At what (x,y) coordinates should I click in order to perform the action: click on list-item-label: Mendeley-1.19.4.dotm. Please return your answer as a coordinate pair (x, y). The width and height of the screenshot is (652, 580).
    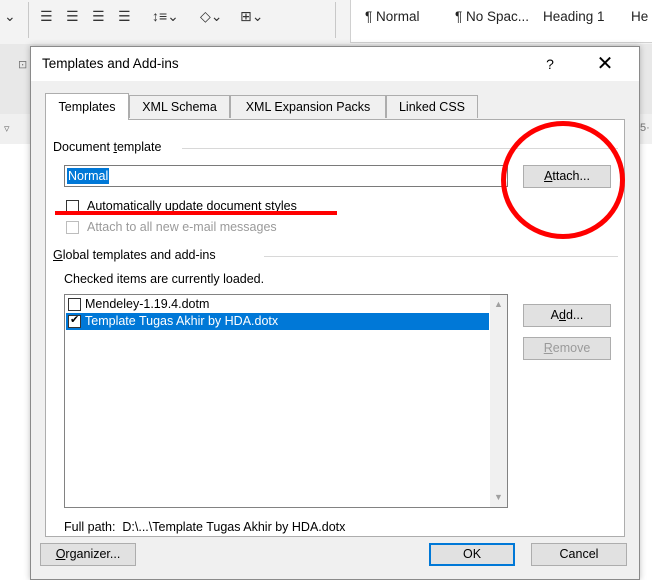
    Looking at the image, I should click on (147, 304).